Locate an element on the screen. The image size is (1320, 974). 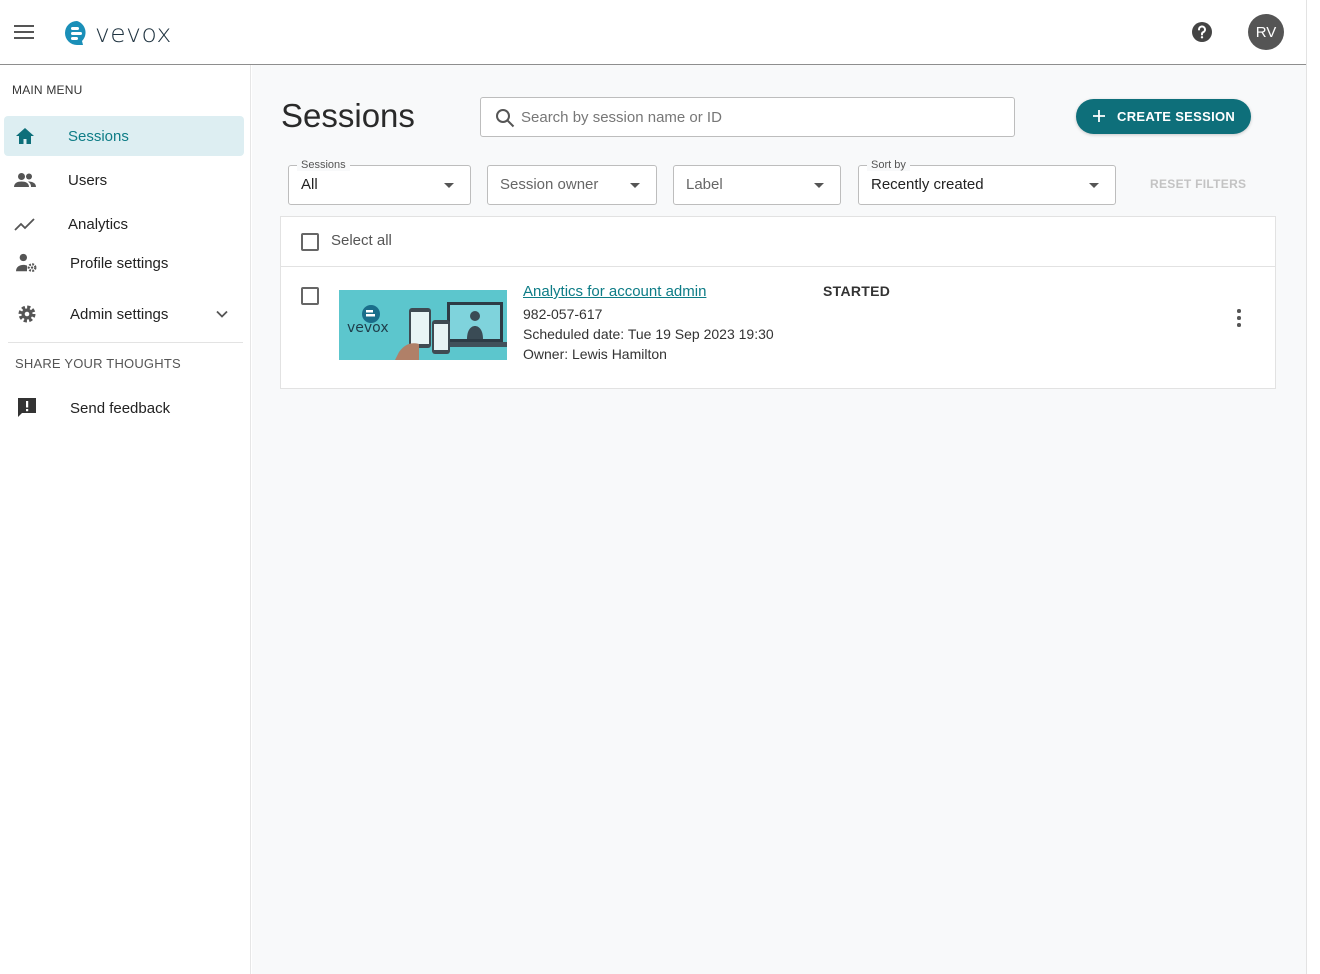
sidebar-item-label: Admin settings is located at coordinates (119, 314).